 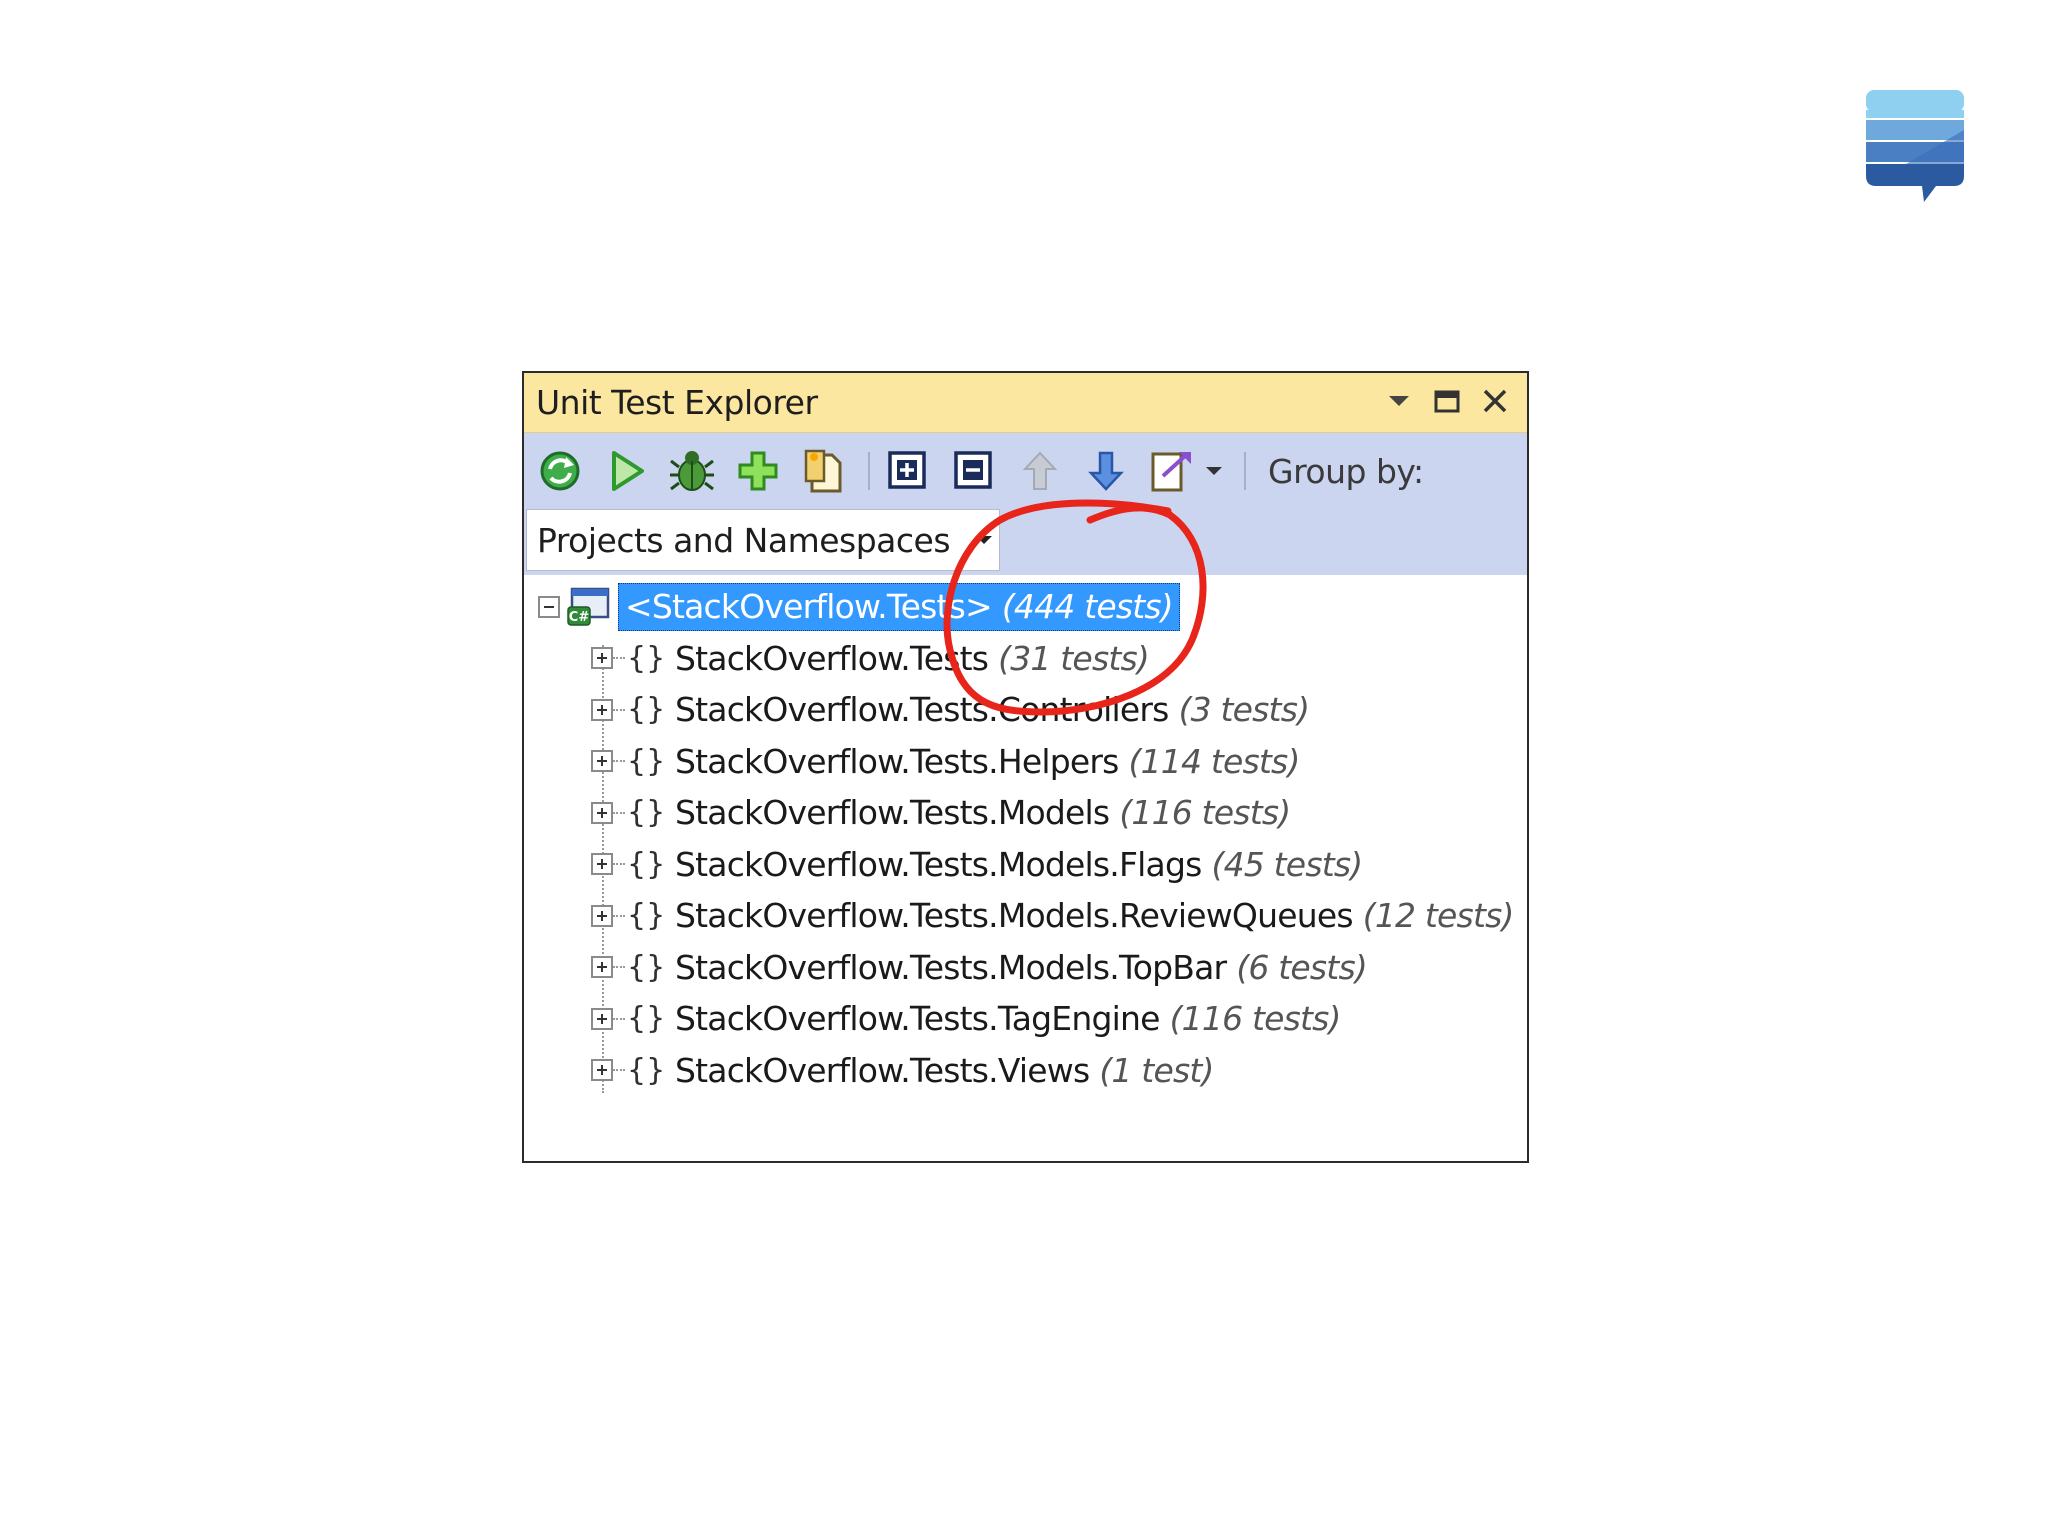 What do you see at coordinates (1301, 967) in the screenshot?
I see `node-count: (6 tests)` at bounding box center [1301, 967].